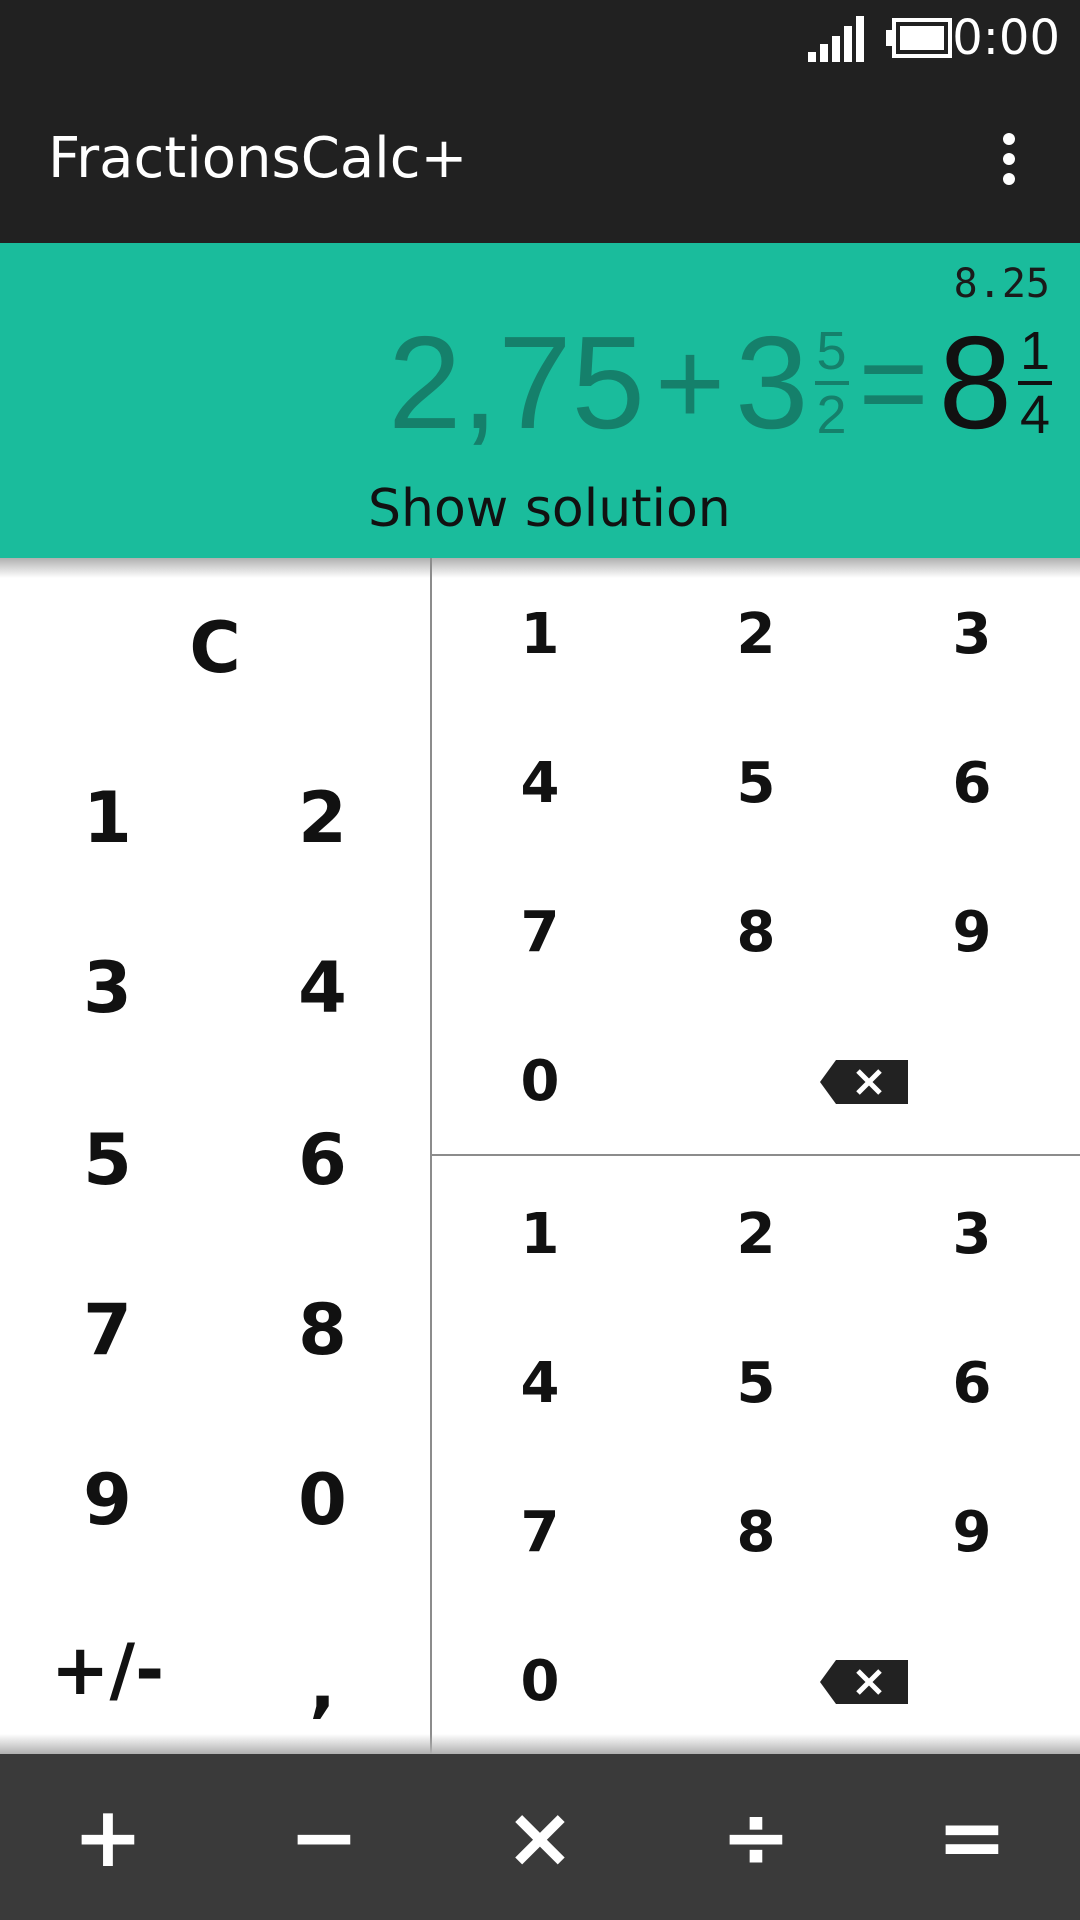 The width and height of the screenshot is (1080, 1920). I want to click on clear-button: C, so click(215, 648).